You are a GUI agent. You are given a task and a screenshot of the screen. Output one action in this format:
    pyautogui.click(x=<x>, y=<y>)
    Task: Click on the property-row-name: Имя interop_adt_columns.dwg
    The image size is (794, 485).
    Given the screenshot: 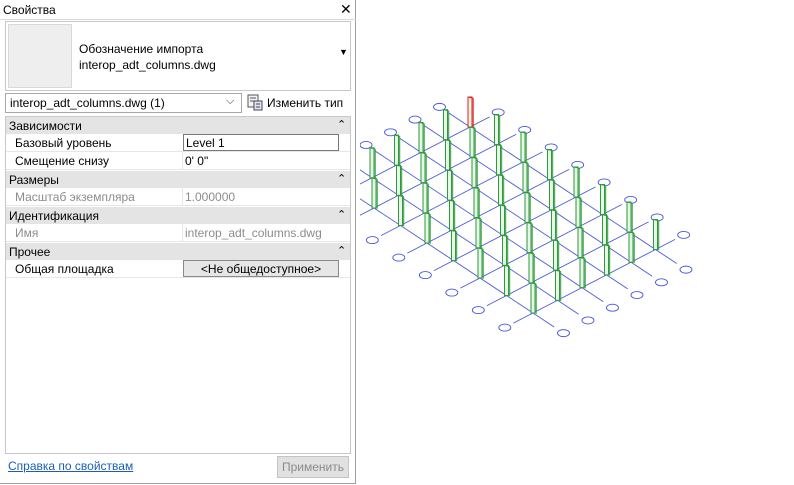 What is the action you would take?
    pyautogui.click(x=178, y=233)
    